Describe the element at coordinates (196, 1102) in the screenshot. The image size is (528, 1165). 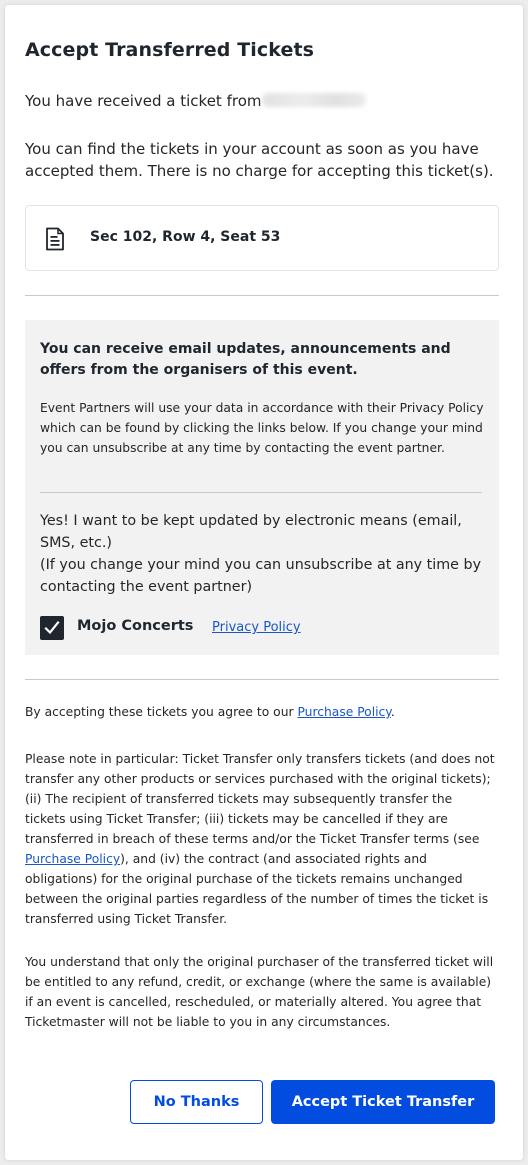
I see `no-thanks-button: No Thanks` at that location.